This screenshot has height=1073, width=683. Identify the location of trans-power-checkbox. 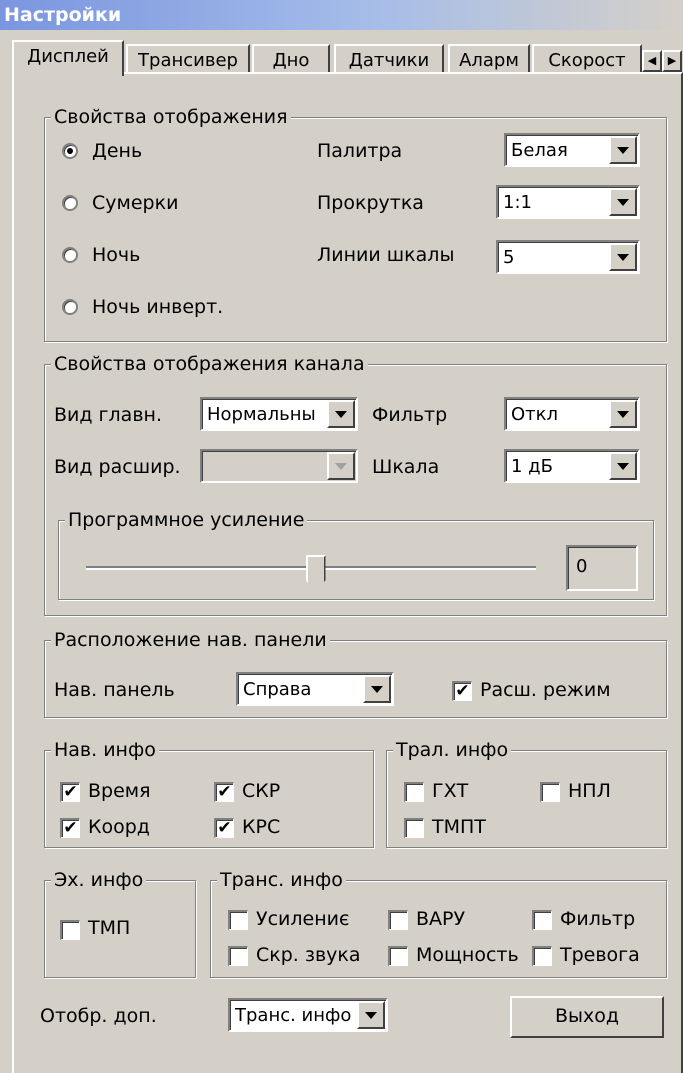
(398, 956).